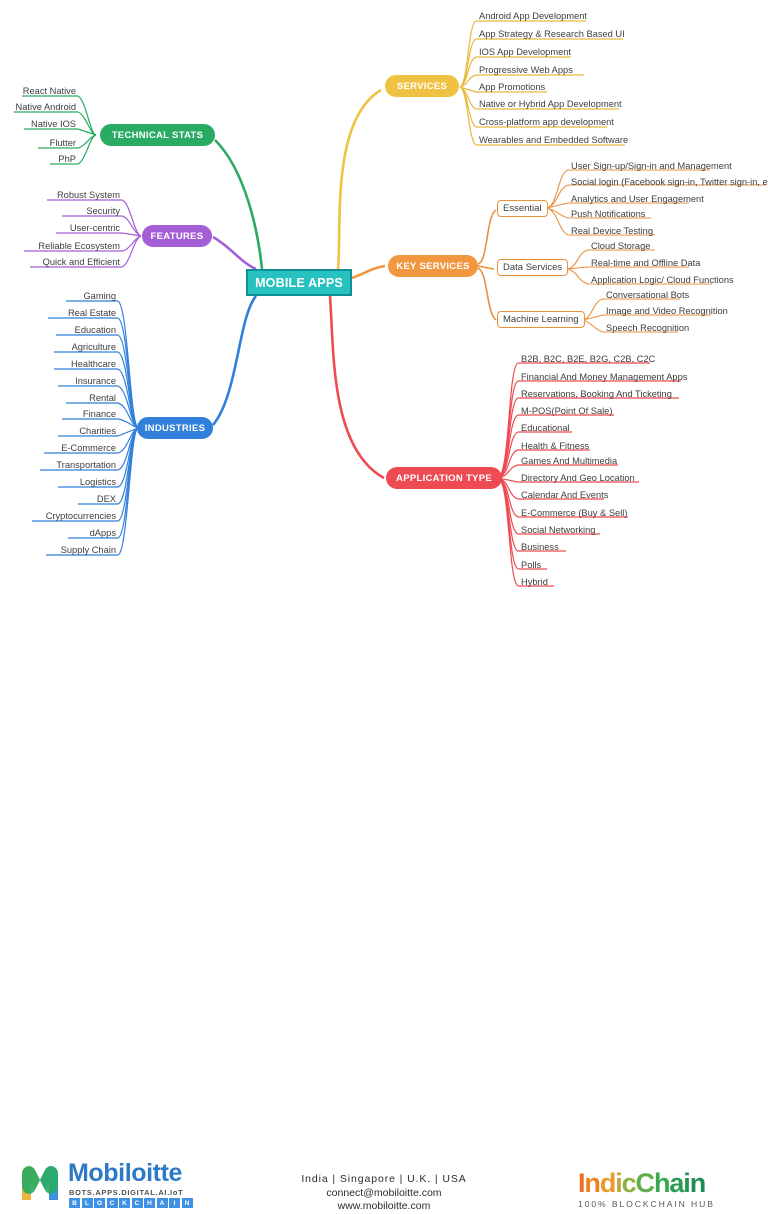  I want to click on branch-node-application-type: APPLICATION TYPE, so click(444, 478).